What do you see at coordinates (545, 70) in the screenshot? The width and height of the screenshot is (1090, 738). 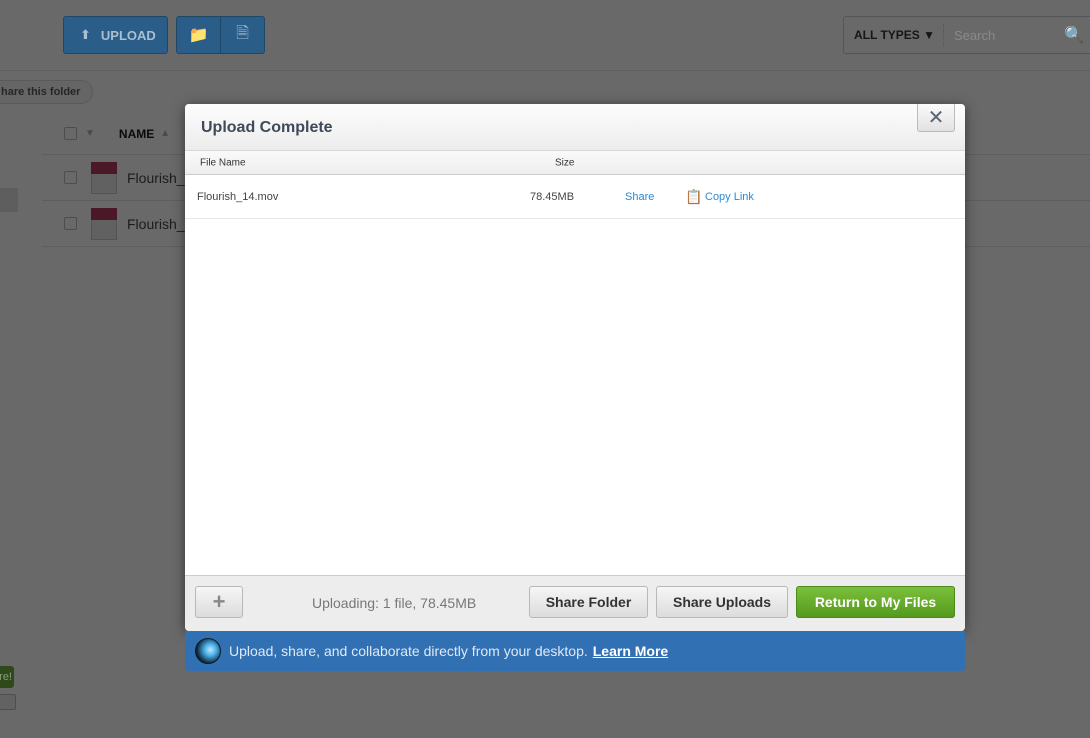 I see `divider` at bounding box center [545, 70].